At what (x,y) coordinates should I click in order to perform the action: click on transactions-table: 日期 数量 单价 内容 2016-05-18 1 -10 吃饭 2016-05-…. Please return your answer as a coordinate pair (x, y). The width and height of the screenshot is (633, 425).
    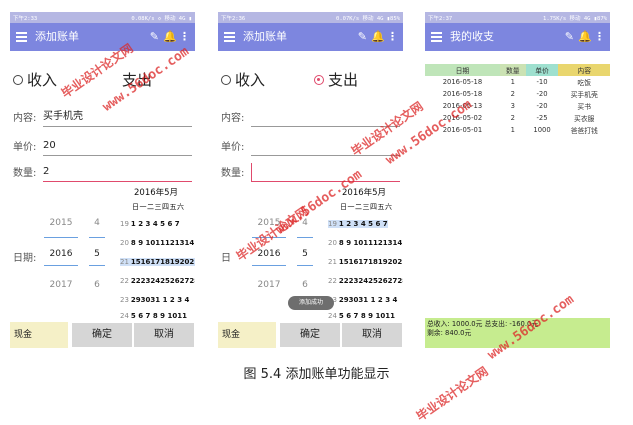
    Looking at the image, I should click on (517, 100).